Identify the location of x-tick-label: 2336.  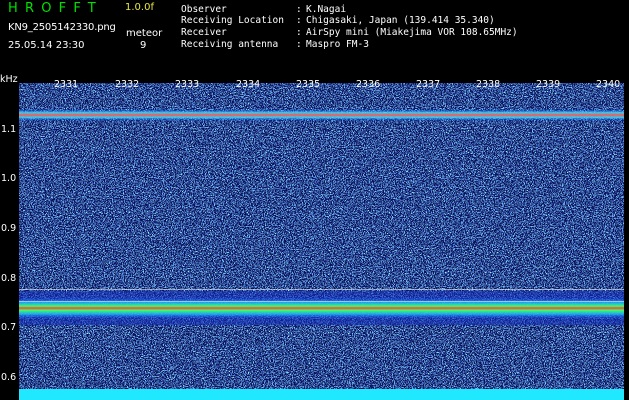
(368, 84).